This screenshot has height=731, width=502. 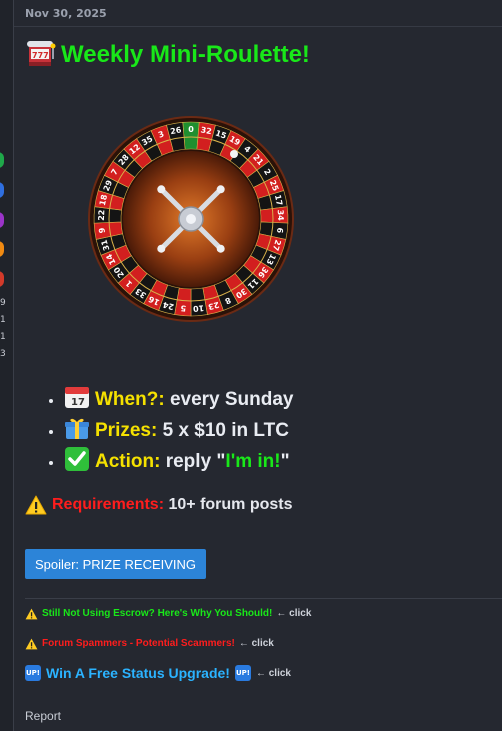 I want to click on divider, so click(x=258, y=26).